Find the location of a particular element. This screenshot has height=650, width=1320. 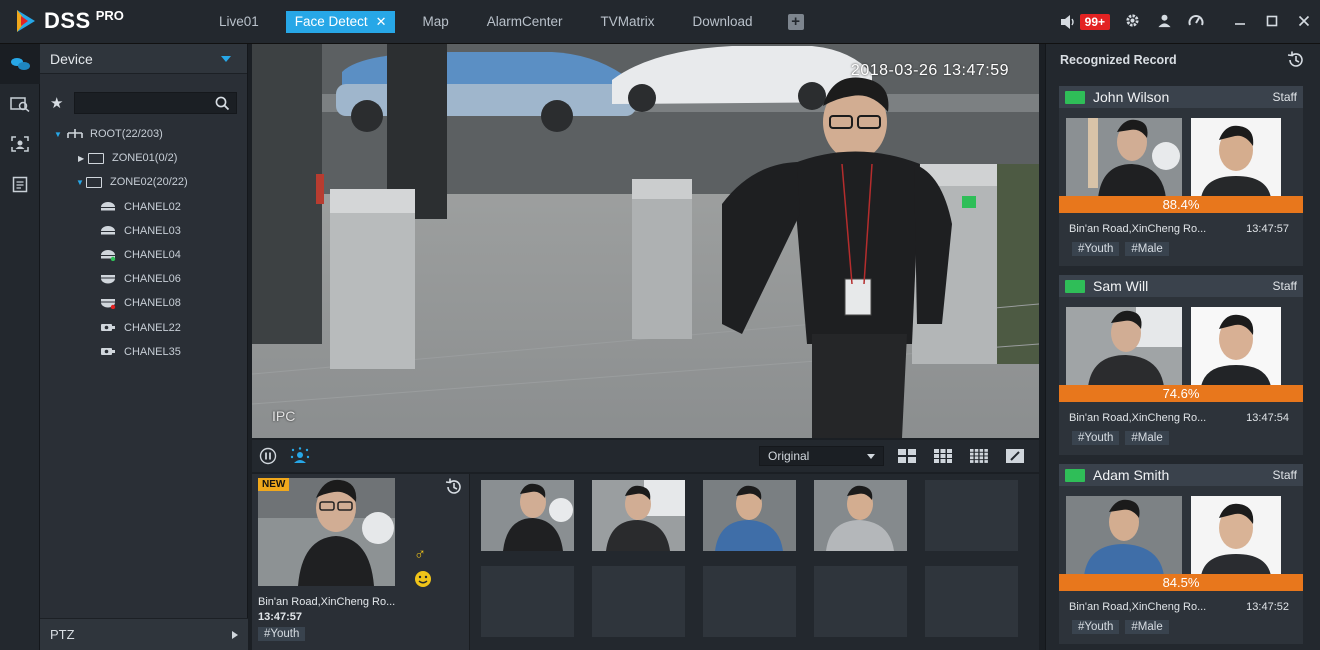

layout-2x2-icon is located at coordinates (907, 456).